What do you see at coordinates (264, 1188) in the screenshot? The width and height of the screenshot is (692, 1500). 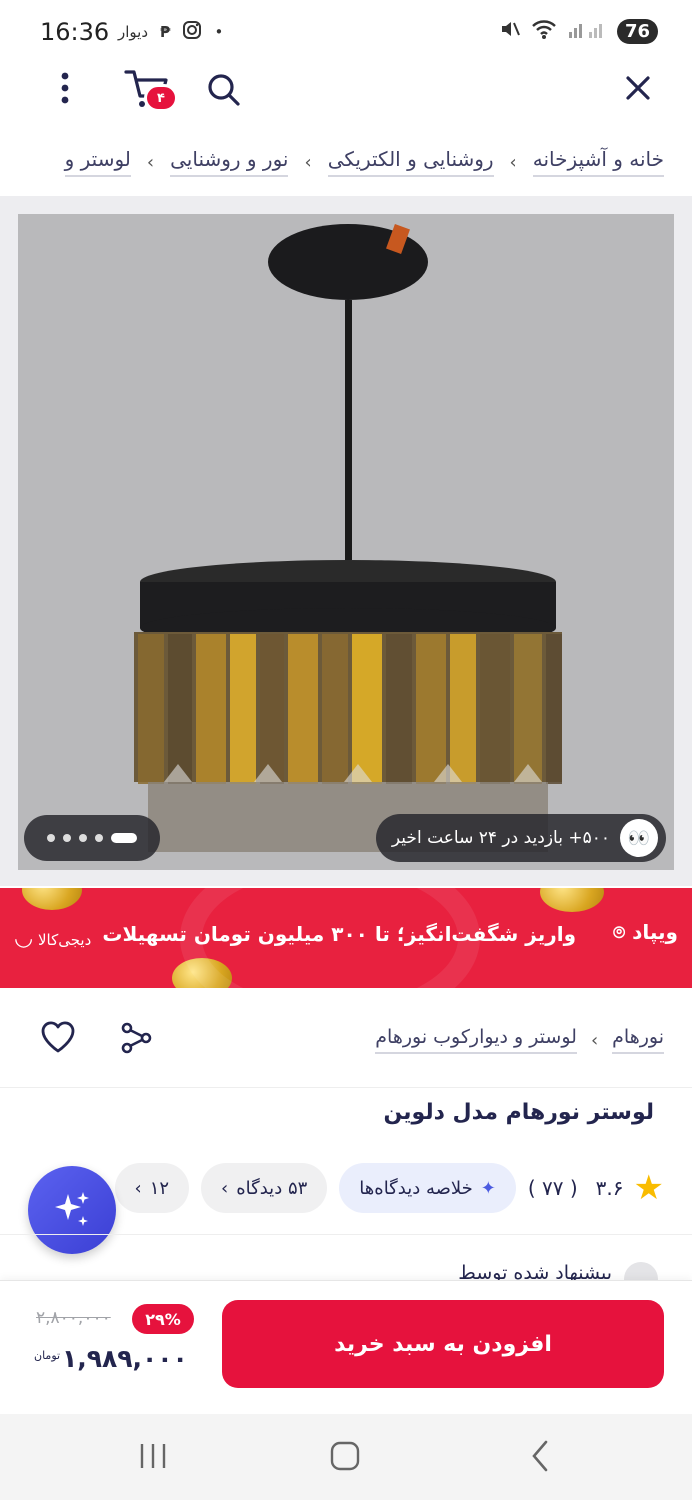 I see `reviews-chip: ۵۳ دیدگاه ›` at bounding box center [264, 1188].